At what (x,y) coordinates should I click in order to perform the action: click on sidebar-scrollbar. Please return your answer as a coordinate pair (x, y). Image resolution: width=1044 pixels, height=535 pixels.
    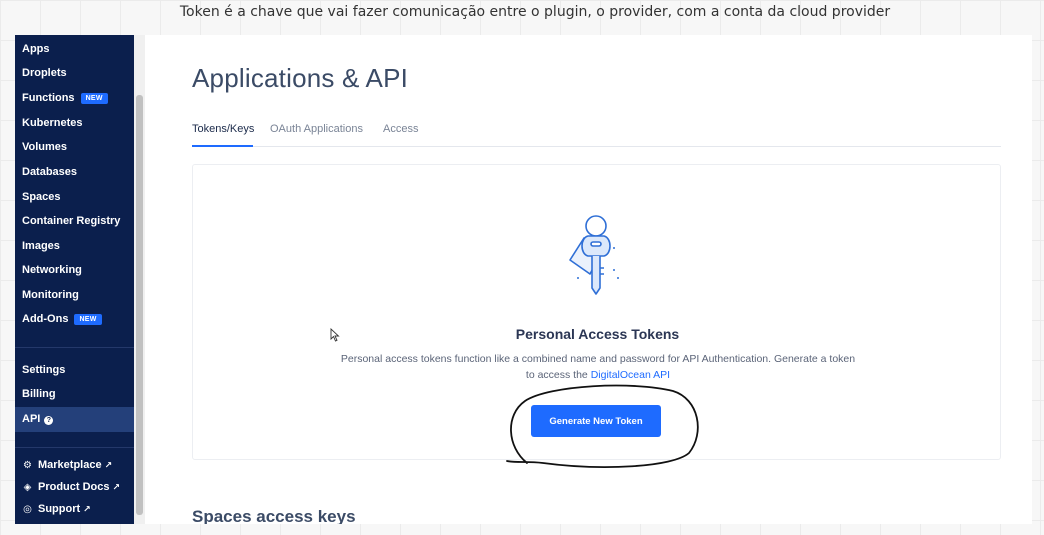
    Looking at the image, I should click on (139, 279).